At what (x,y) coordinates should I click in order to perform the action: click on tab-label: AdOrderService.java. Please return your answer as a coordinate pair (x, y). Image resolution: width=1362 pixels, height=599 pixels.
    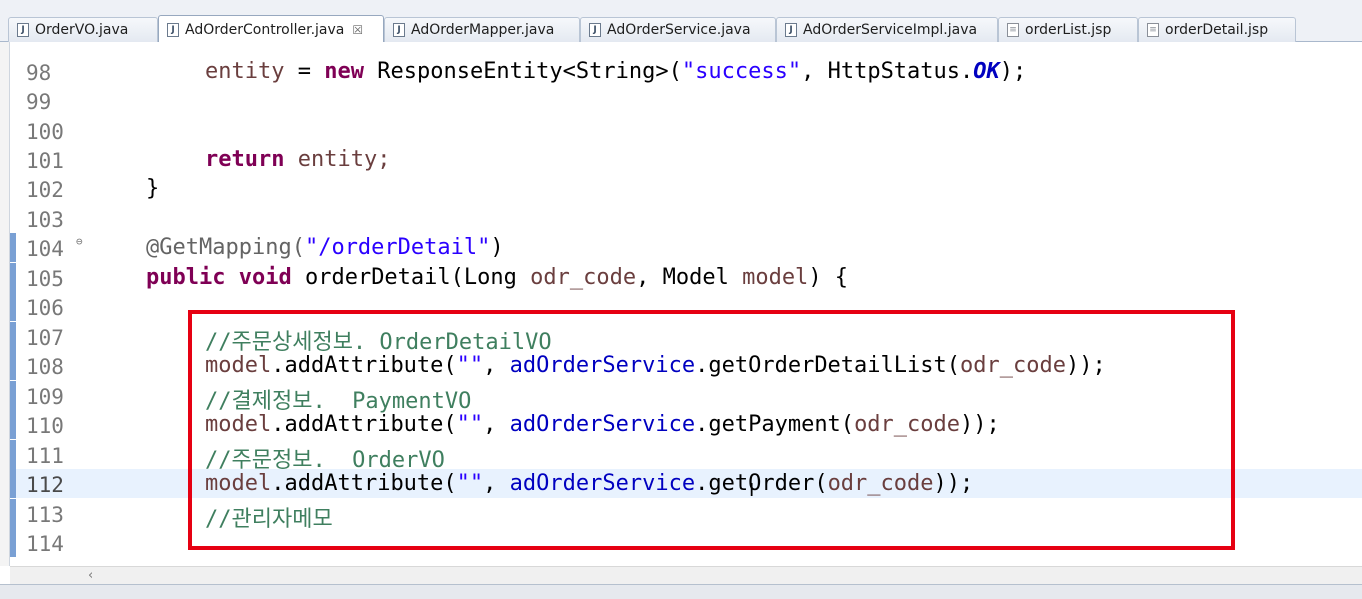
    Looking at the image, I should click on (679, 30).